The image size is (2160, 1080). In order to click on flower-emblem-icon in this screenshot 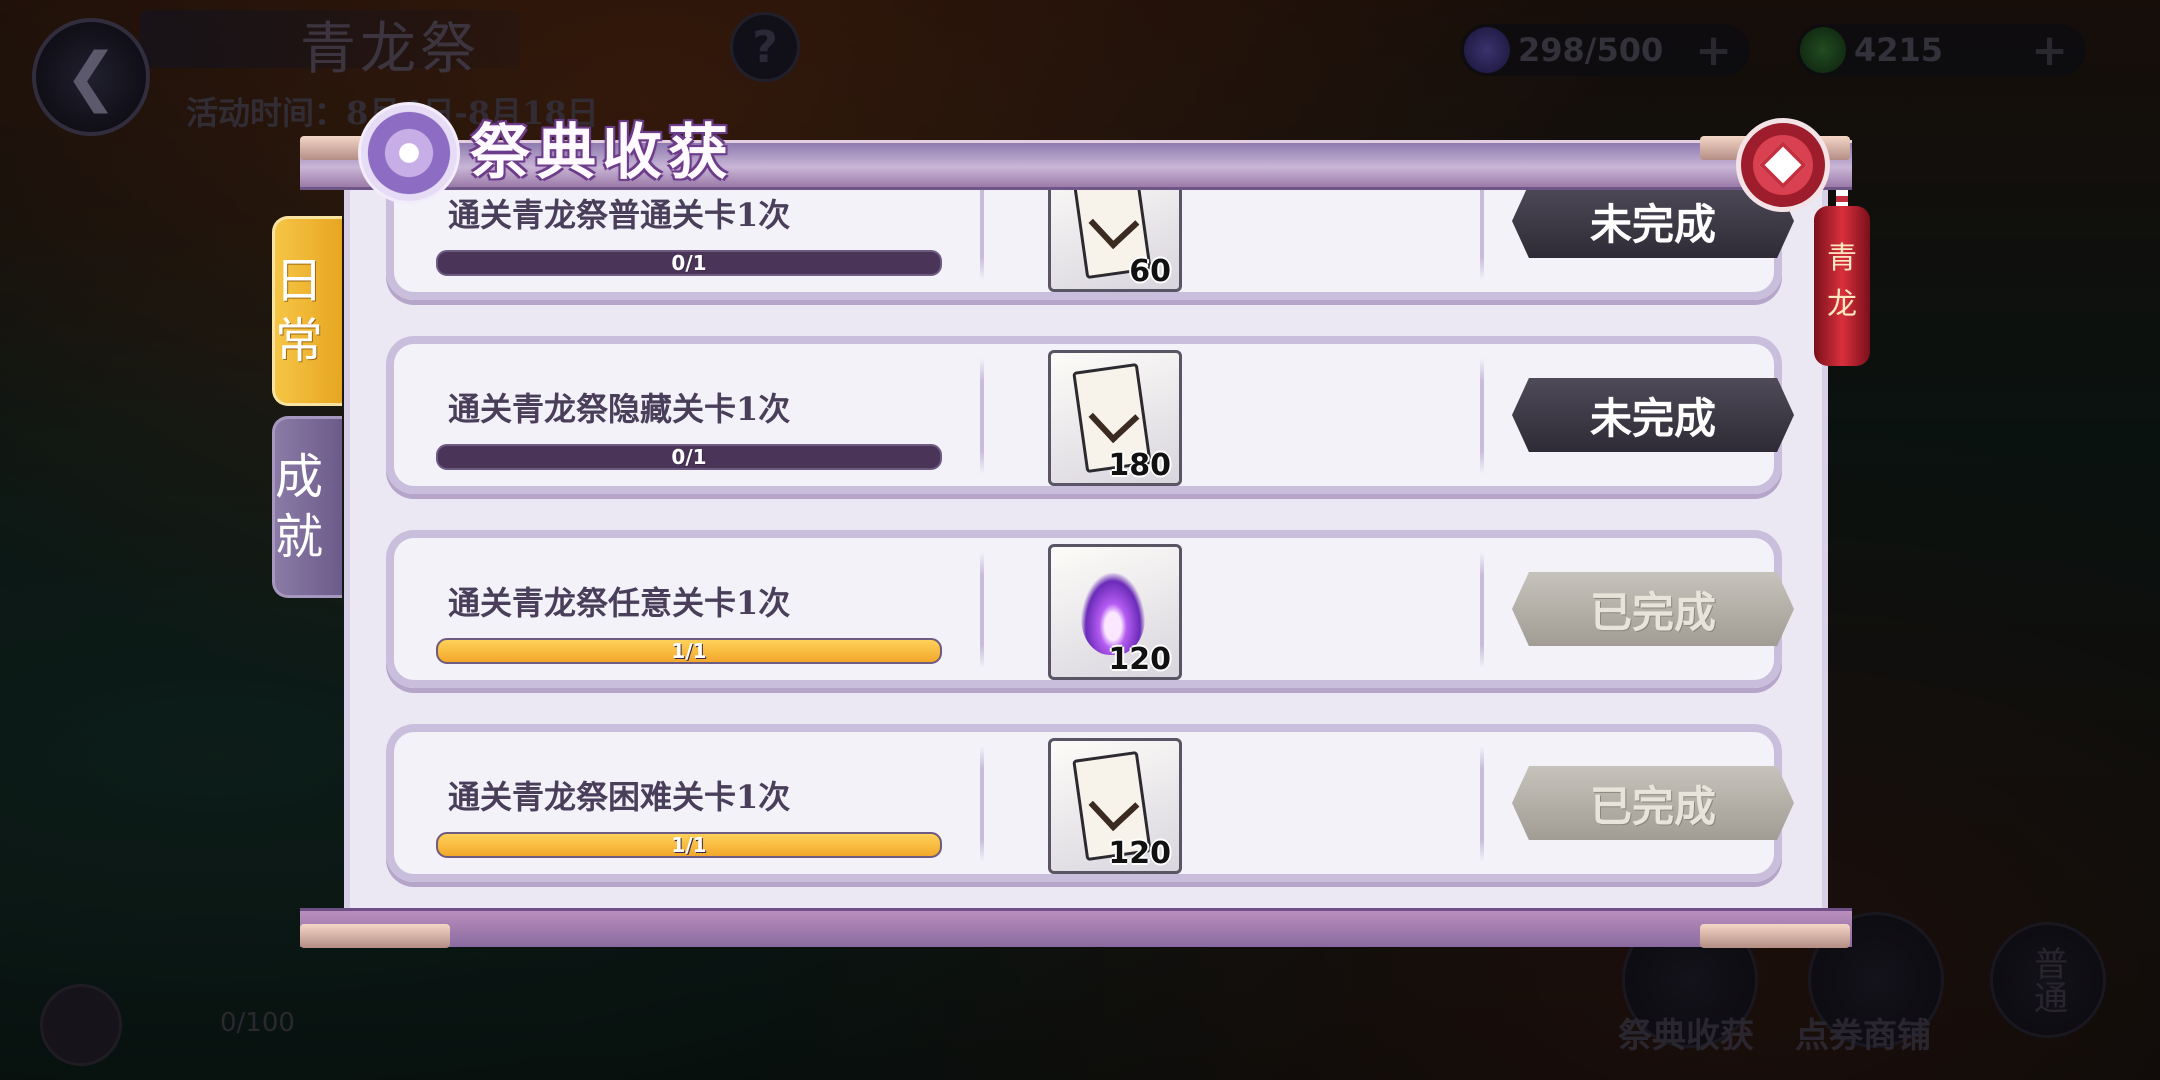, I will do `click(409, 153)`.